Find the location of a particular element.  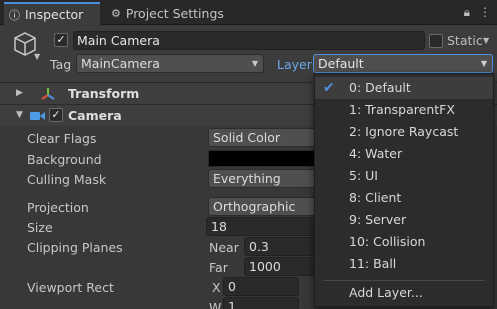

clear-flags-dropdown: Solid Color is located at coordinates (263, 137).